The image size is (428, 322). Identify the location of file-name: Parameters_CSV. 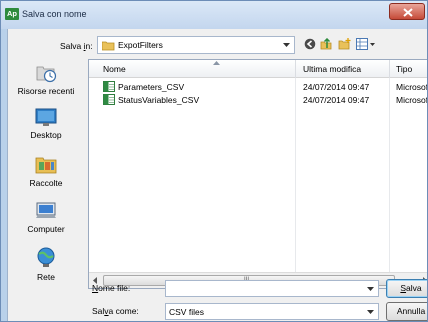
(151, 87).